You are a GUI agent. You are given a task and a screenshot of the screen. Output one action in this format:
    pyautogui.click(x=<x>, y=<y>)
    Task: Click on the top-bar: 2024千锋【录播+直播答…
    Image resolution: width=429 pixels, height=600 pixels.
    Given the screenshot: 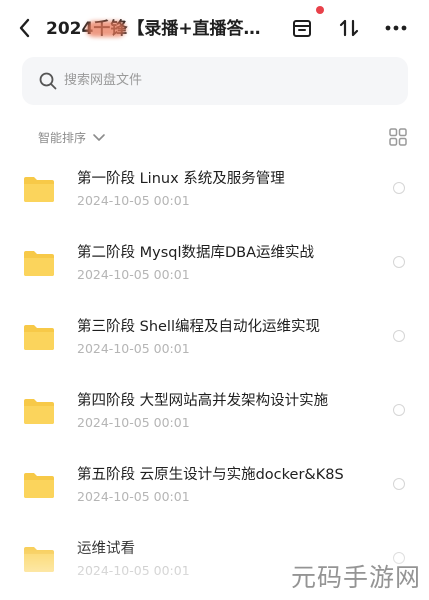 What is the action you would take?
    pyautogui.click(x=214, y=28)
    